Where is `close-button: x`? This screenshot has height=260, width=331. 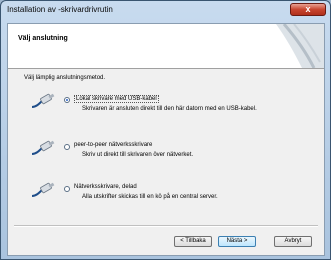
close-button: x is located at coordinates (308, 9).